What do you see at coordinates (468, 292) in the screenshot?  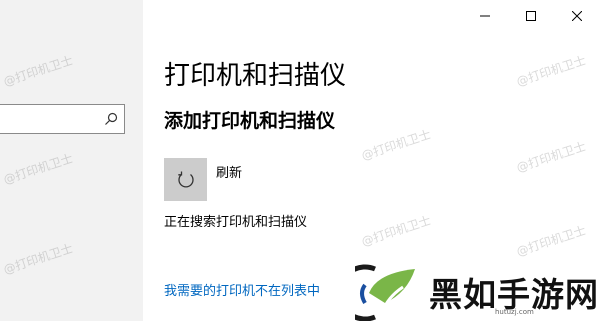 I see `site-logo: 黑如手游网 hutuzj.com` at bounding box center [468, 292].